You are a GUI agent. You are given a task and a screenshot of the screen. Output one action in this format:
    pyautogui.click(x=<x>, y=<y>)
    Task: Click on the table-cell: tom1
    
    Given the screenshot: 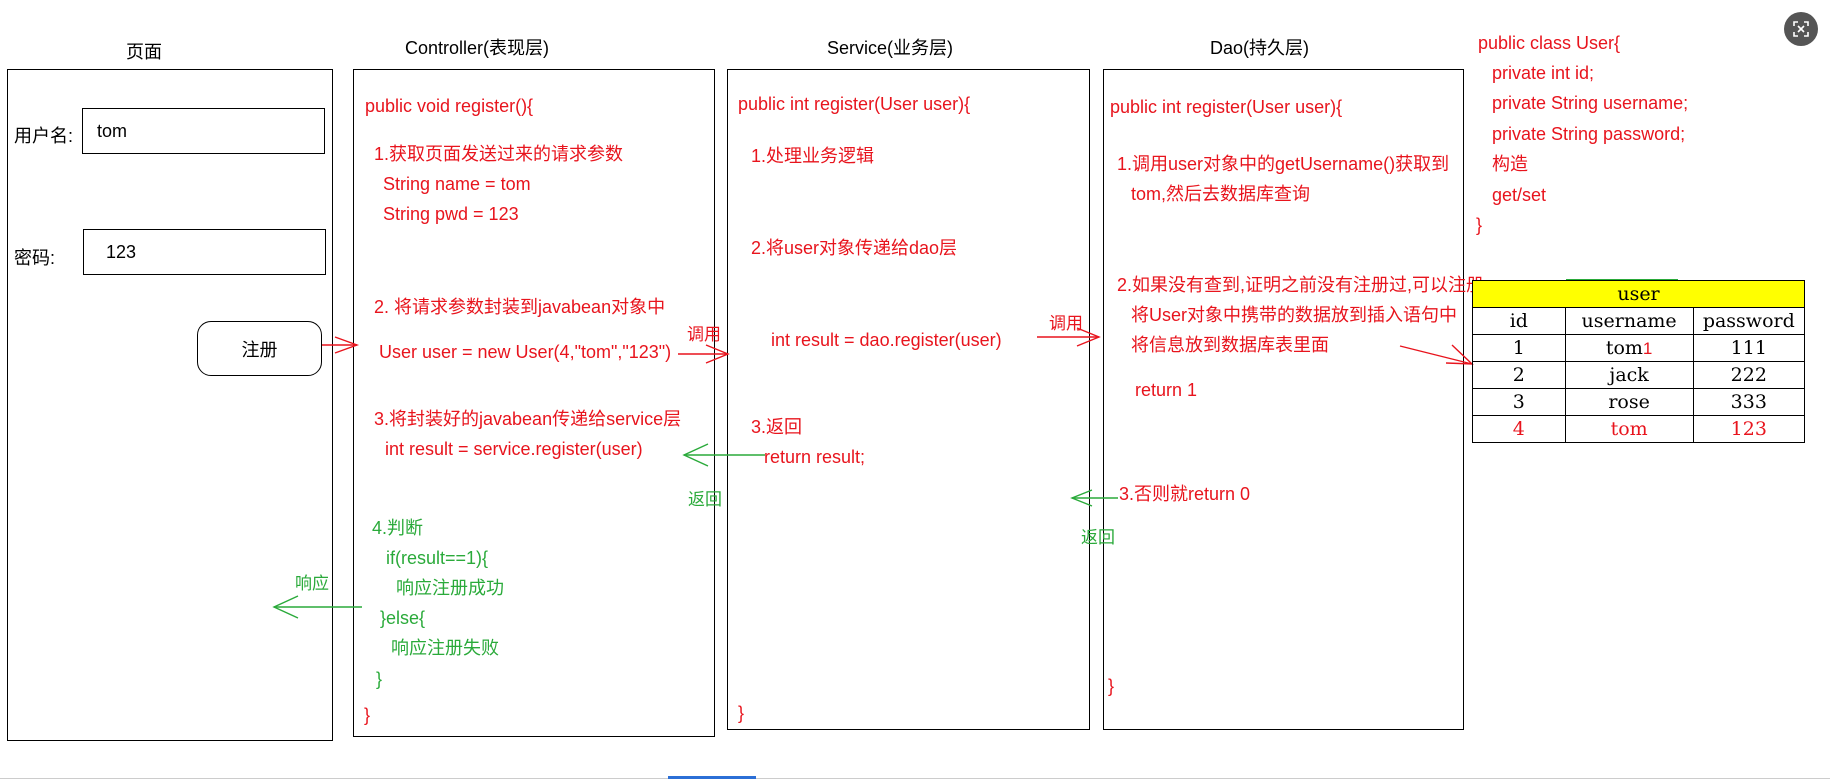 What is the action you would take?
    pyautogui.click(x=1629, y=348)
    